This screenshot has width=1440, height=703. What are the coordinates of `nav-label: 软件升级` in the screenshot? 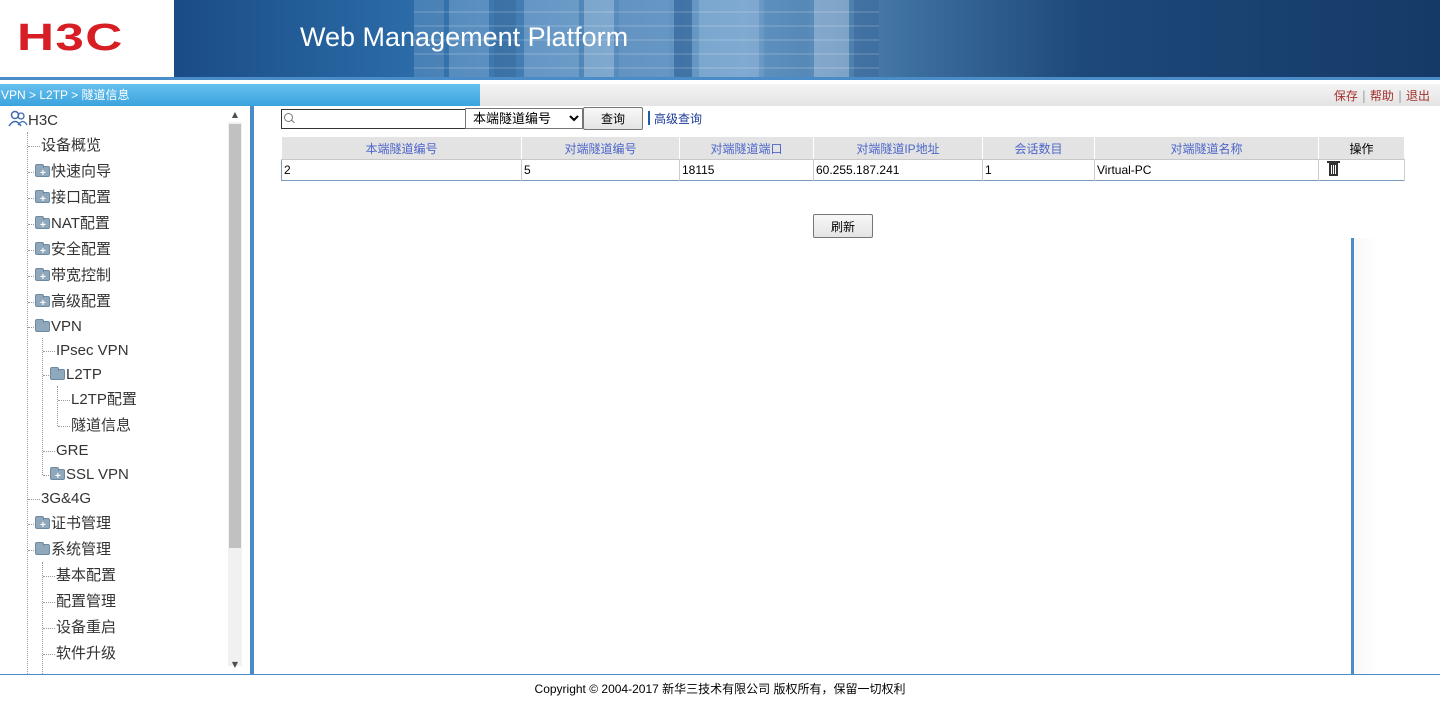 It's located at (86, 653).